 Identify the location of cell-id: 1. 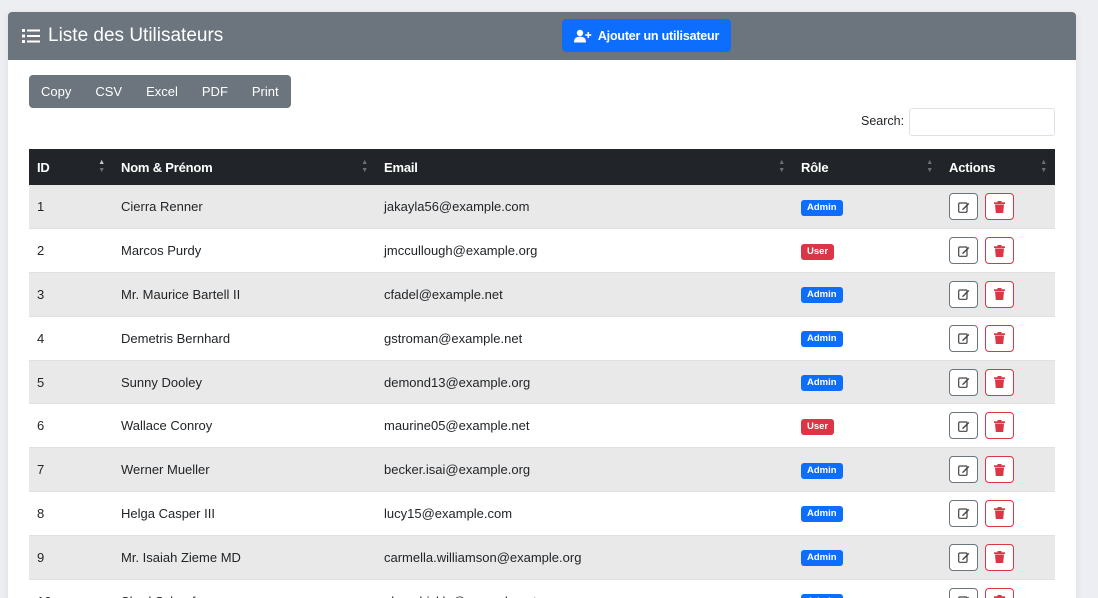
(41, 207).